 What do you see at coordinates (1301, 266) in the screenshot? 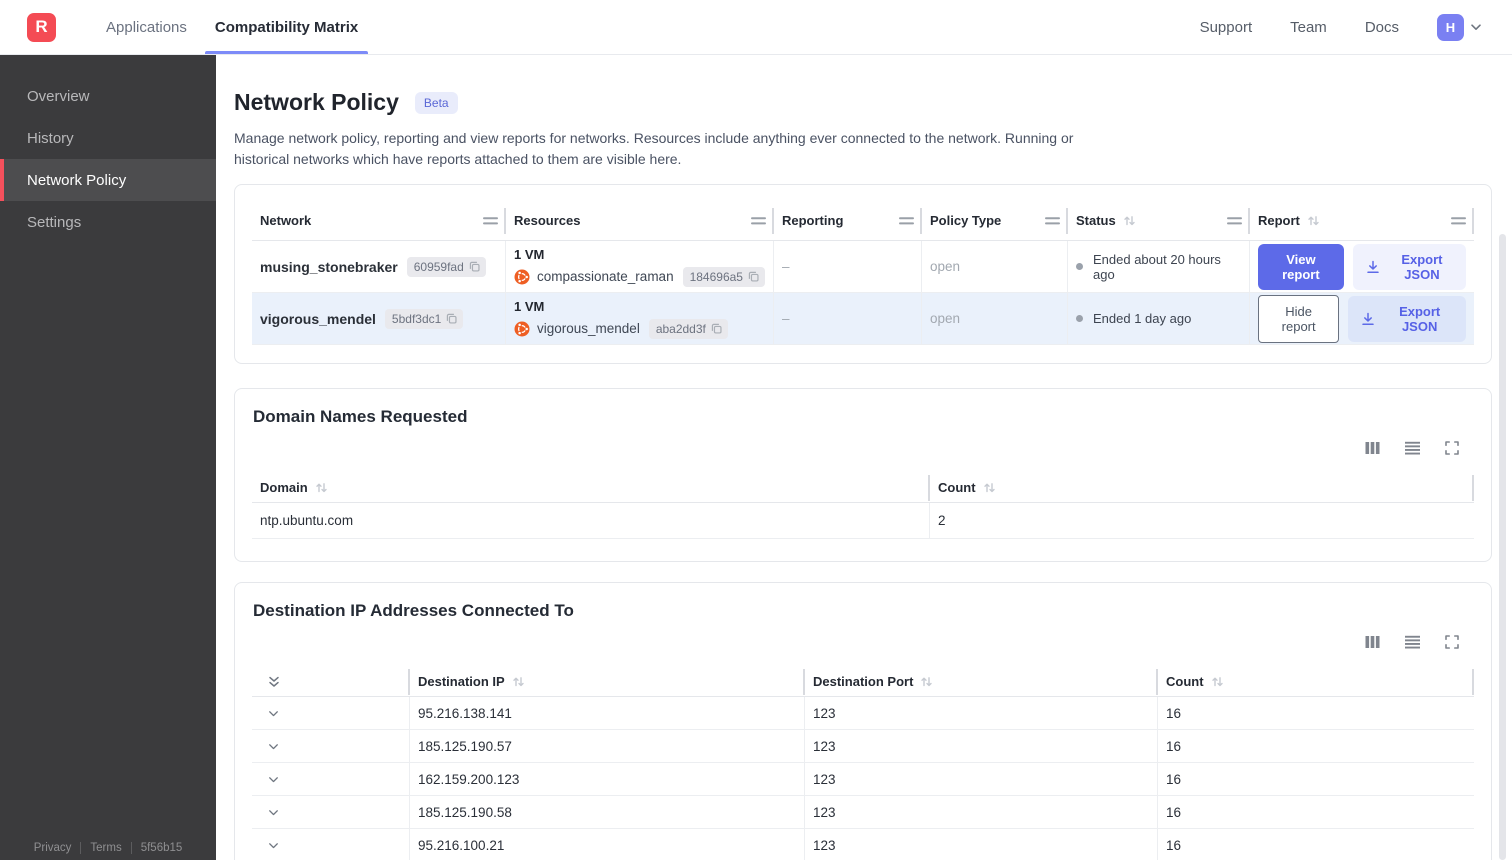
I see `view-report-button: View report` at bounding box center [1301, 266].